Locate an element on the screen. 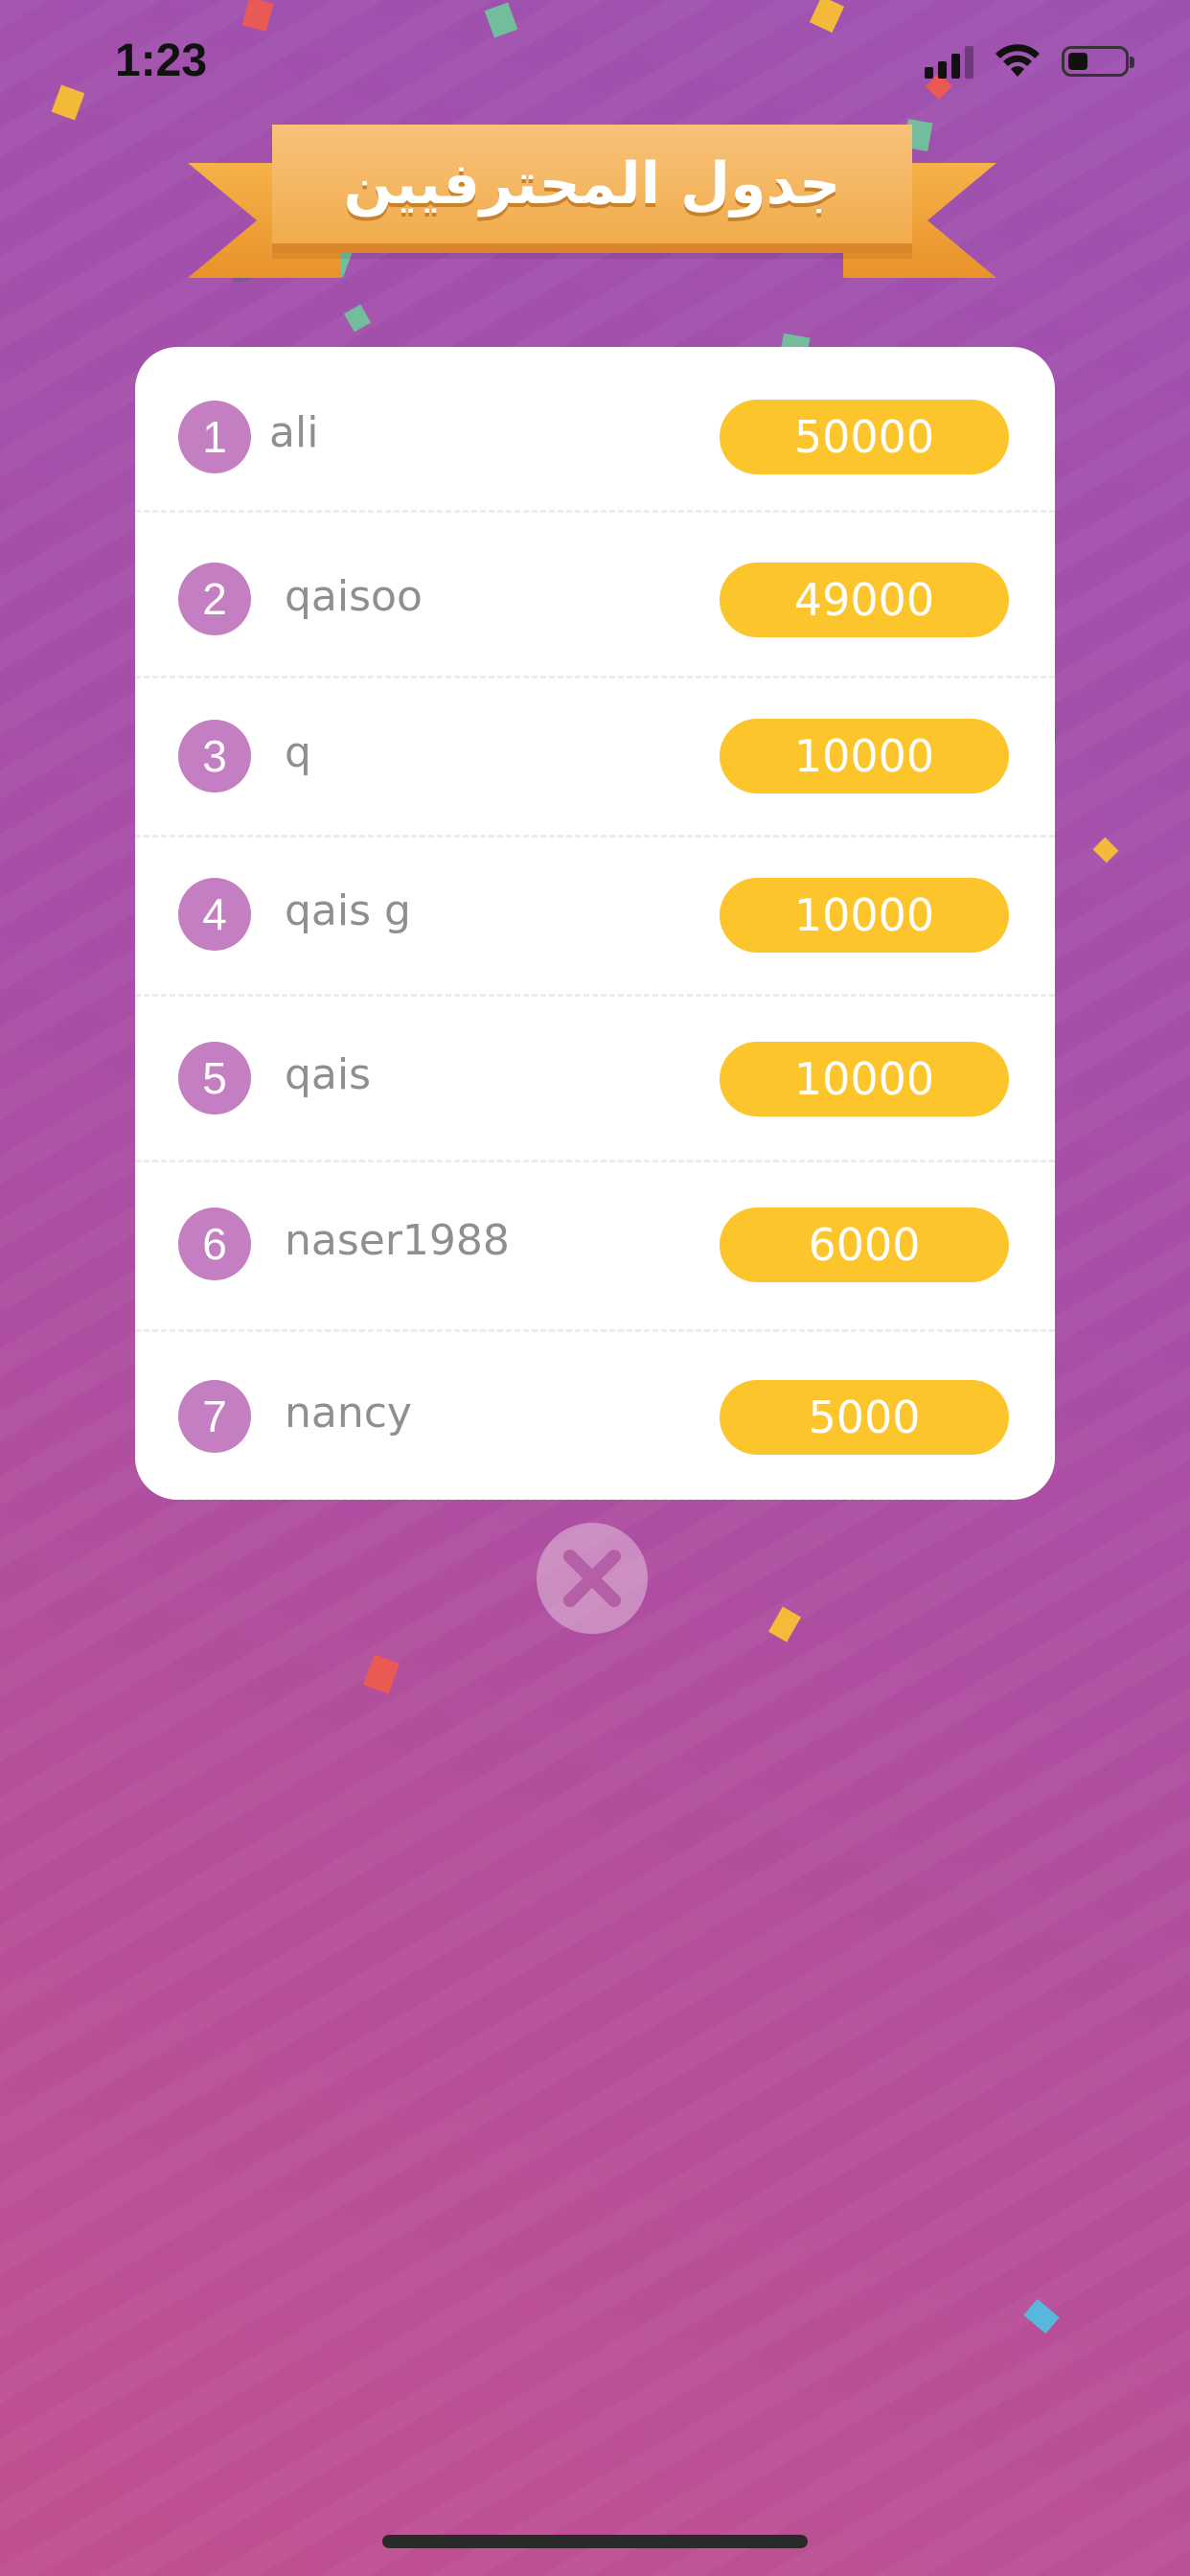  player-name: nancy is located at coordinates (349, 1413).